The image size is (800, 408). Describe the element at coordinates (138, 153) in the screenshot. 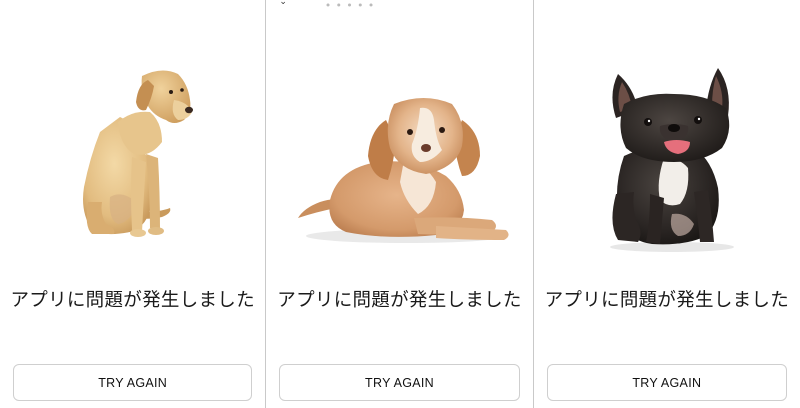

I see `labrador-dog-image` at that location.